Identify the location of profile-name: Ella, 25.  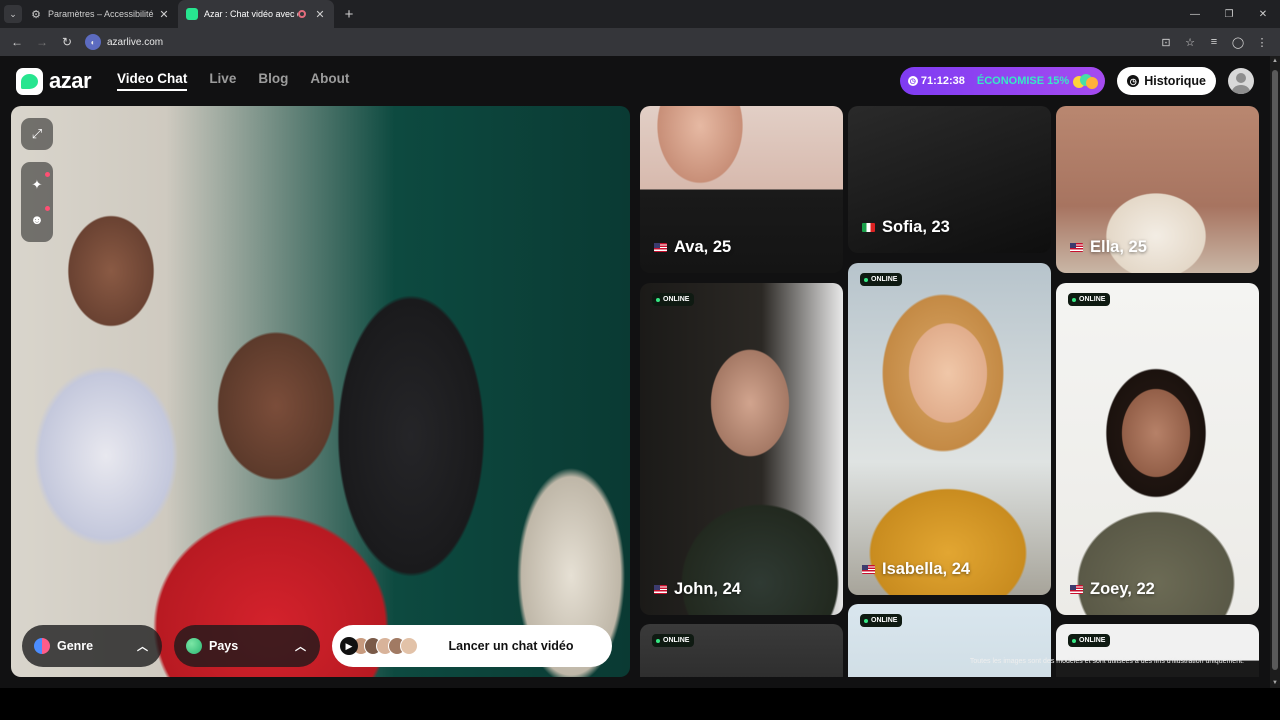
(1108, 247).